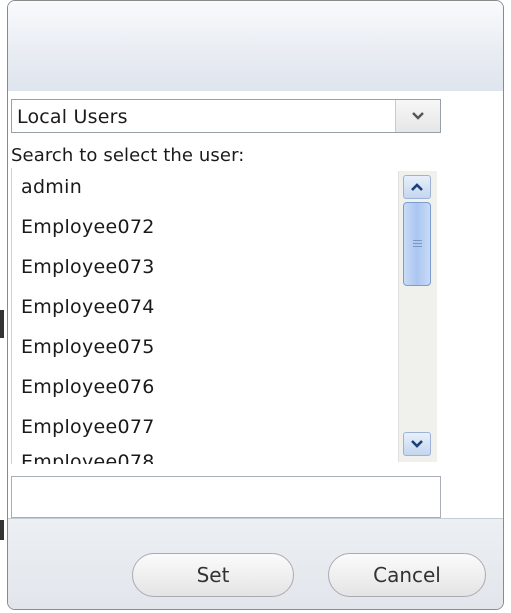 The width and height of the screenshot is (511, 613). What do you see at coordinates (88, 307) in the screenshot?
I see `list-item-employee074: Employee074` at bounding box center [88, 307].